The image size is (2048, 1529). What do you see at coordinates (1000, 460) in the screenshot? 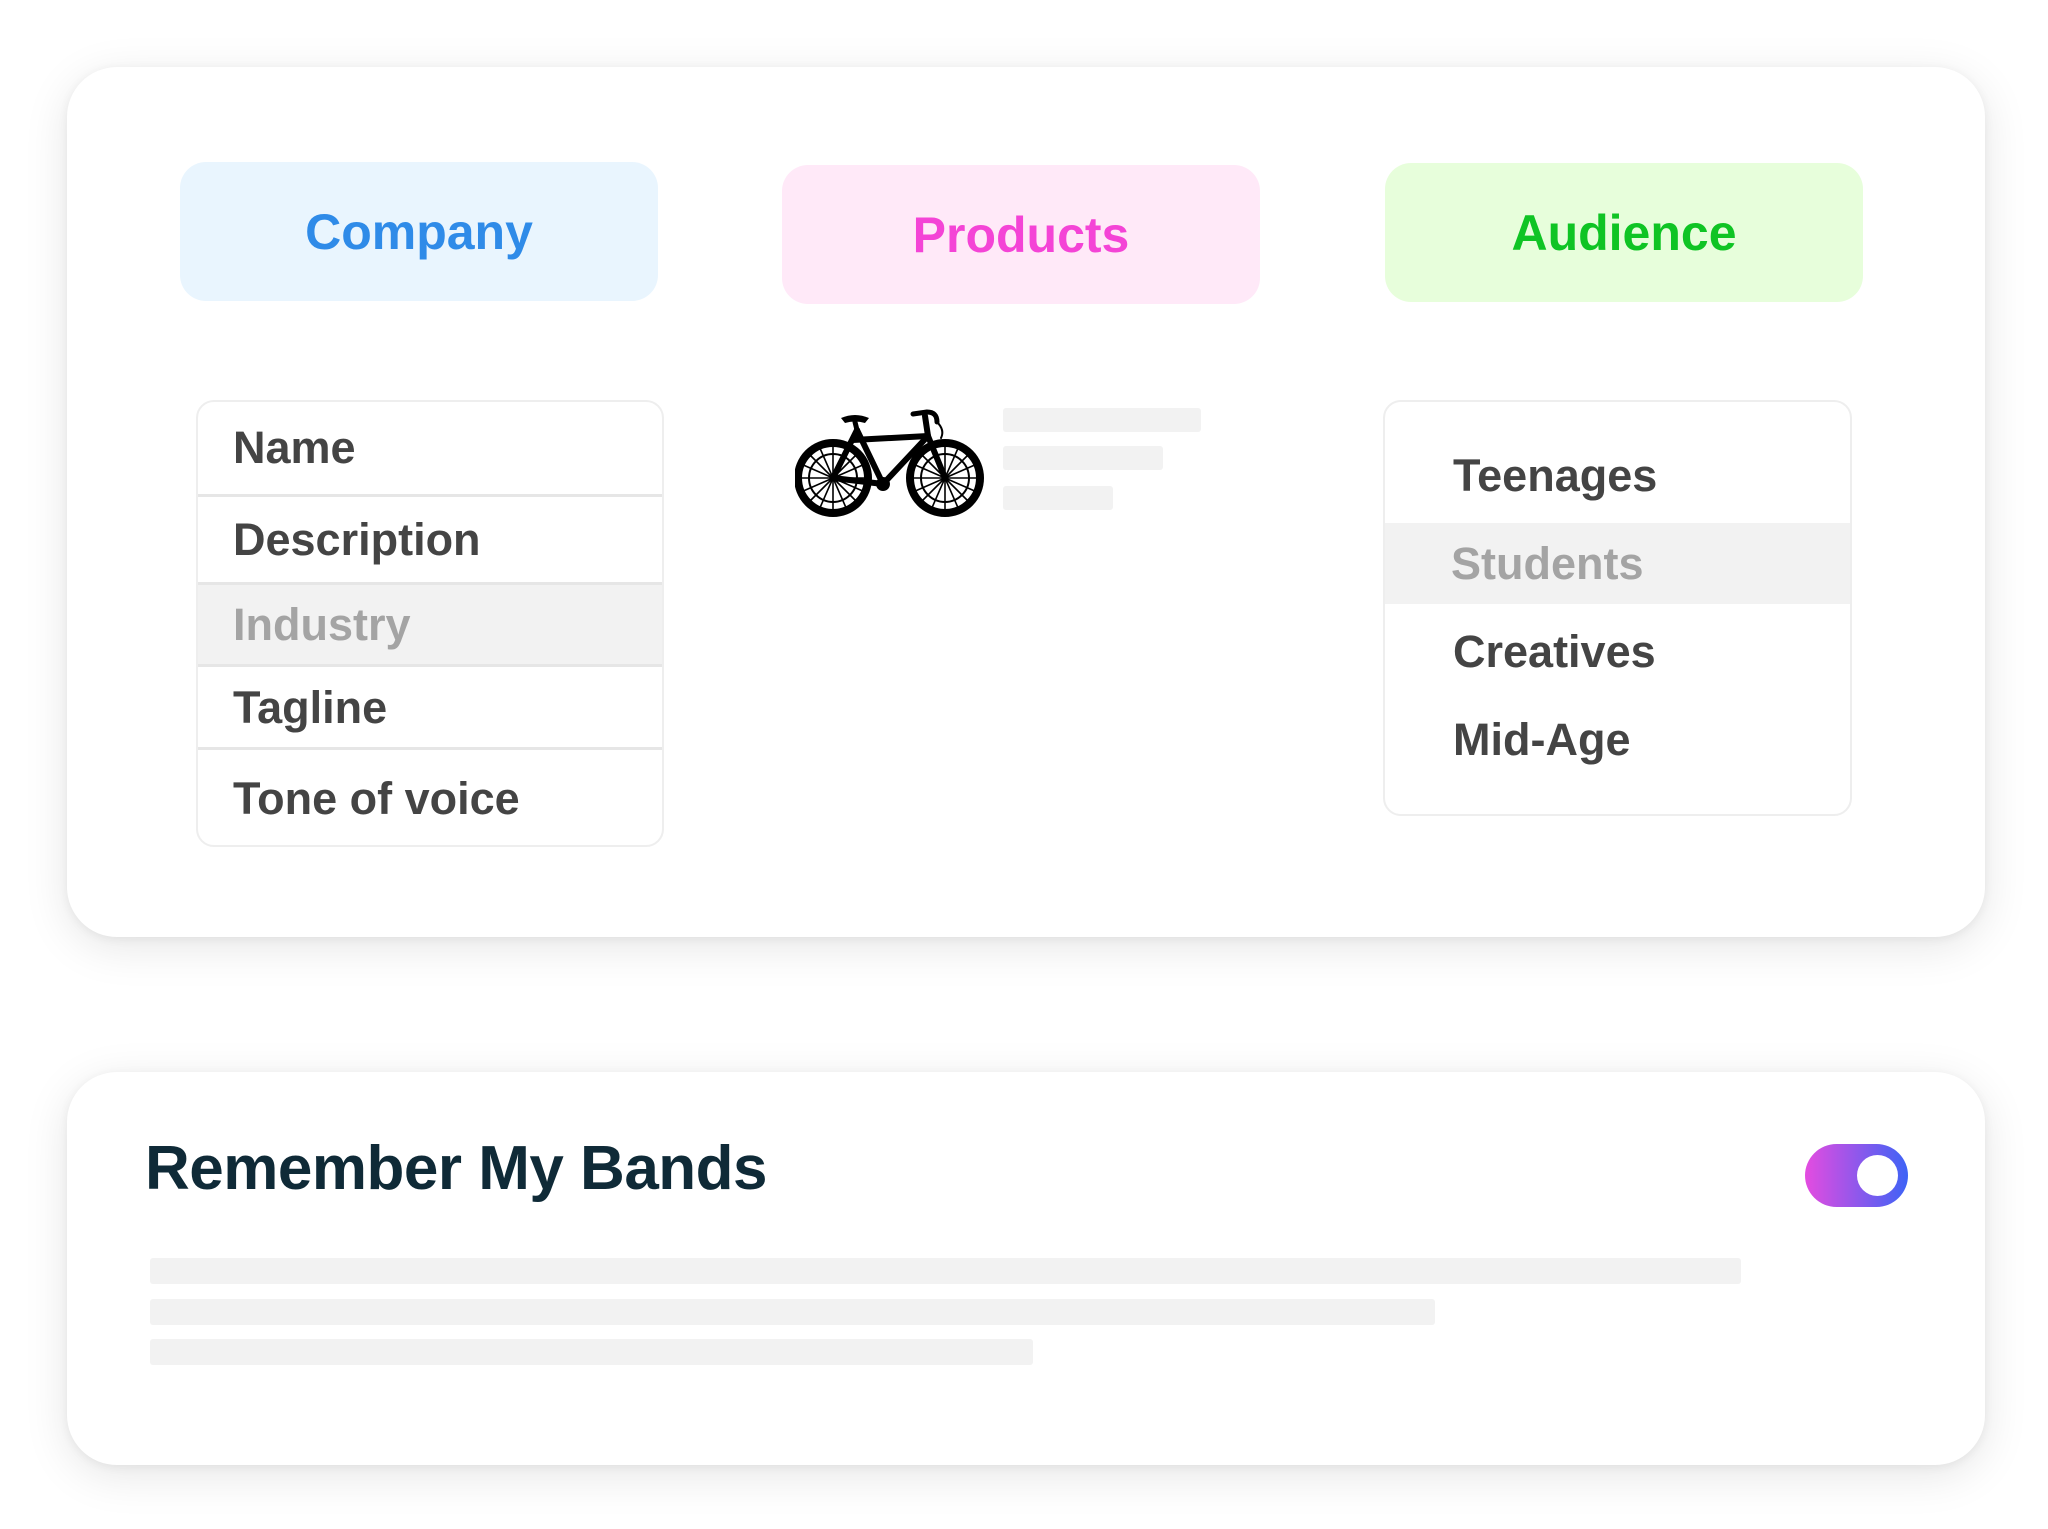
I see `product-item` at bounding box center [1000, 460].